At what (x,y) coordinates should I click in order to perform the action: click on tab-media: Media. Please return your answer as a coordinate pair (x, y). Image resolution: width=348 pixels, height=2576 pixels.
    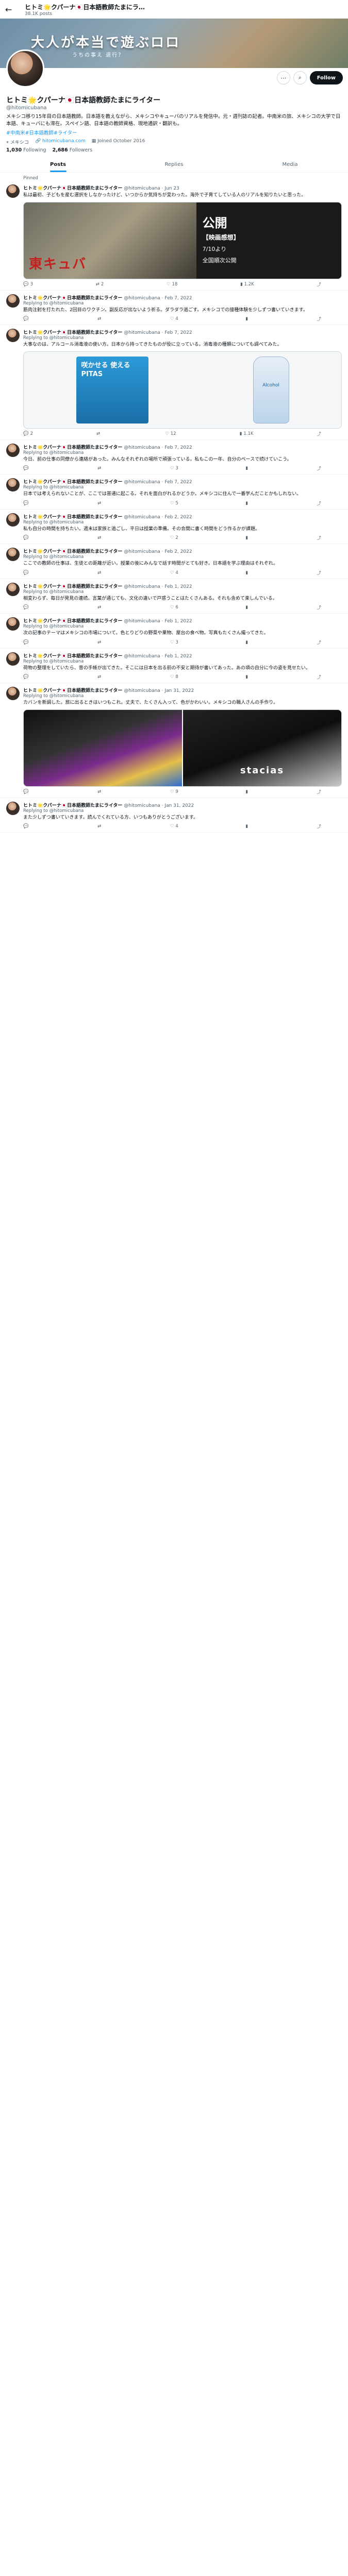
    Looking at the image, I should click on (290, 164).